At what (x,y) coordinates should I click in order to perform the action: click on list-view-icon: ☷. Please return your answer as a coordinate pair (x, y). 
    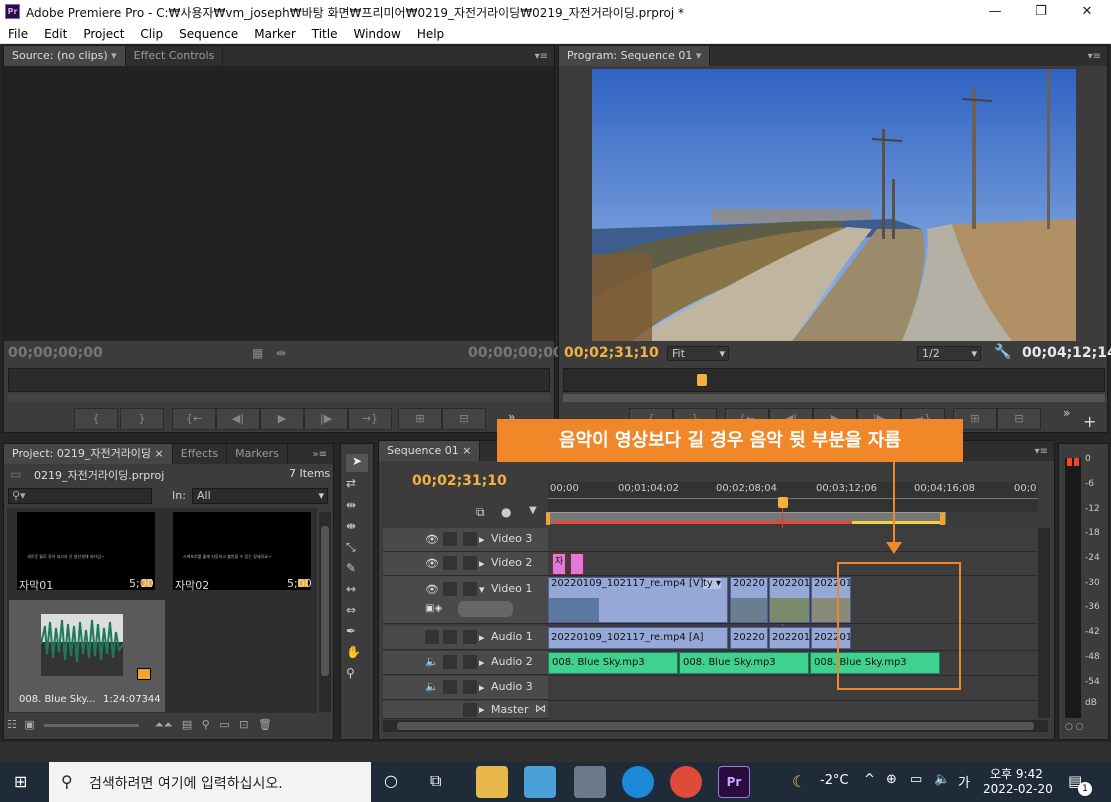
    Looking at the image, I should click on (12, 724).